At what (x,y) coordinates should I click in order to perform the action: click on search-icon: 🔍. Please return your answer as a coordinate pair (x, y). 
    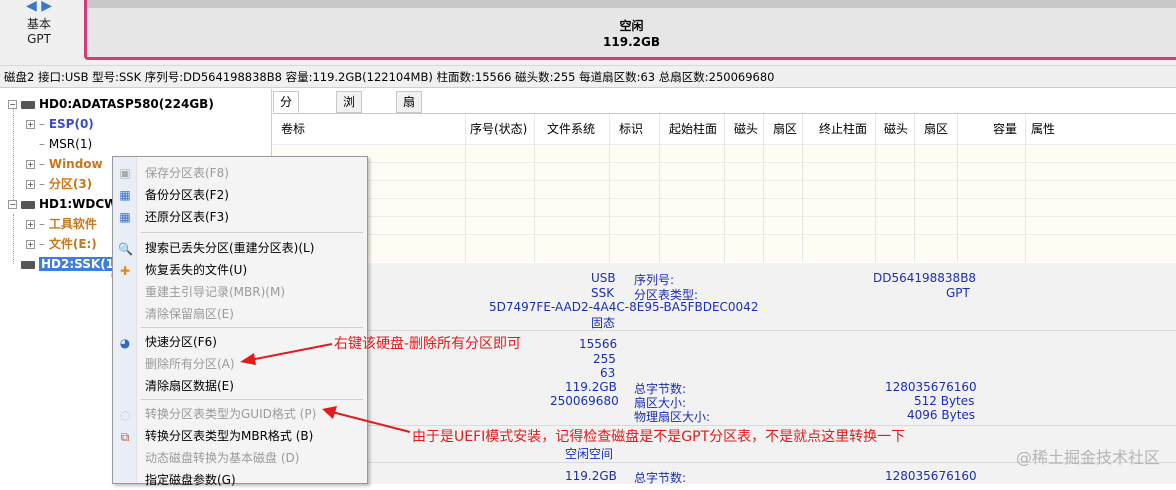
    Looking at the image, I should click on (125, 249).